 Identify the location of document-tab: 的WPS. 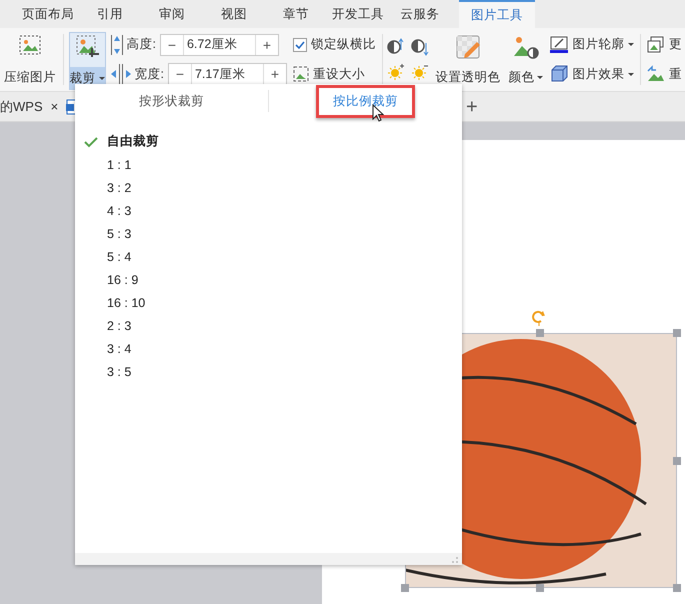
(21, 107).